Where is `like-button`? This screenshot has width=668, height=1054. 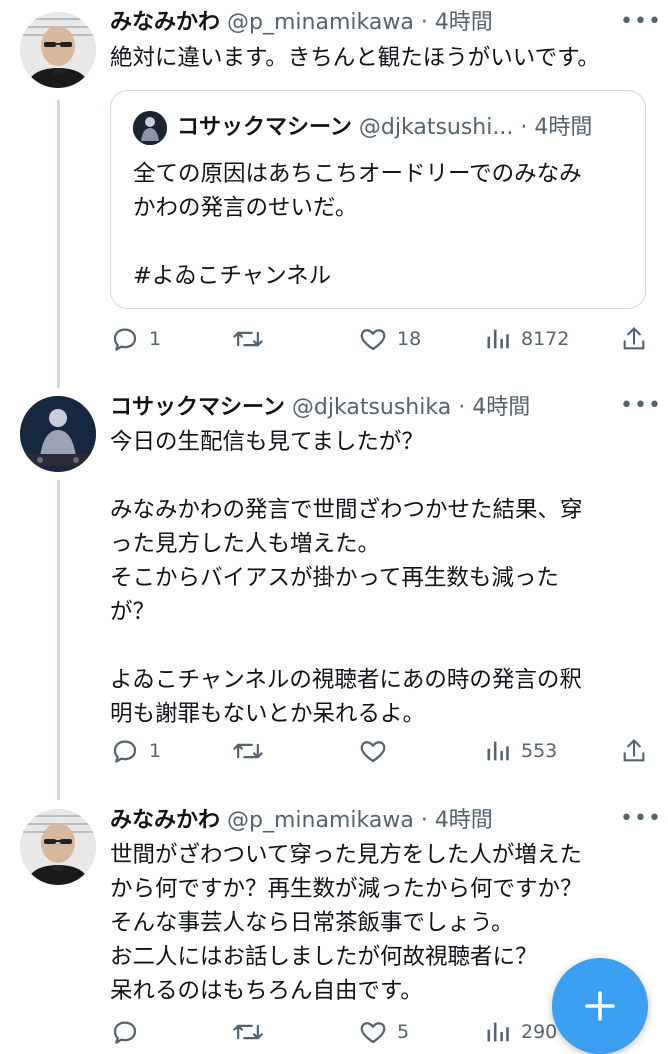
like-button is located at coordinates (377, 751).